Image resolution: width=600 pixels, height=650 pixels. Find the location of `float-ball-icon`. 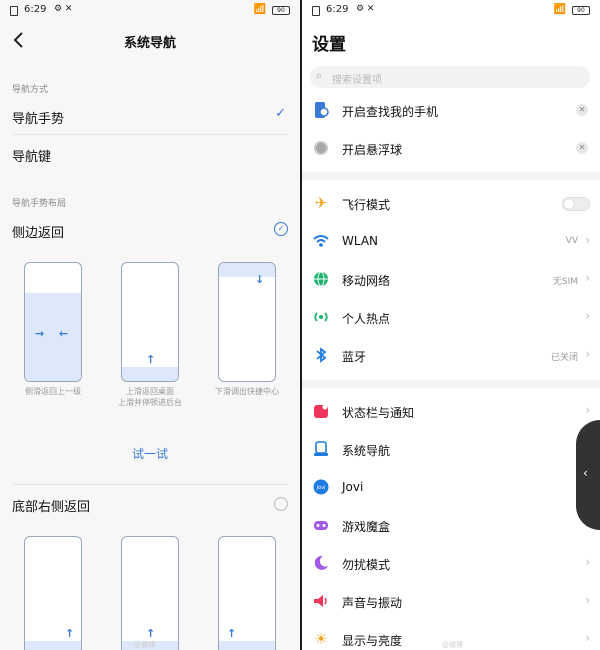

float-ball-icon is located at coordinates (321, 148).